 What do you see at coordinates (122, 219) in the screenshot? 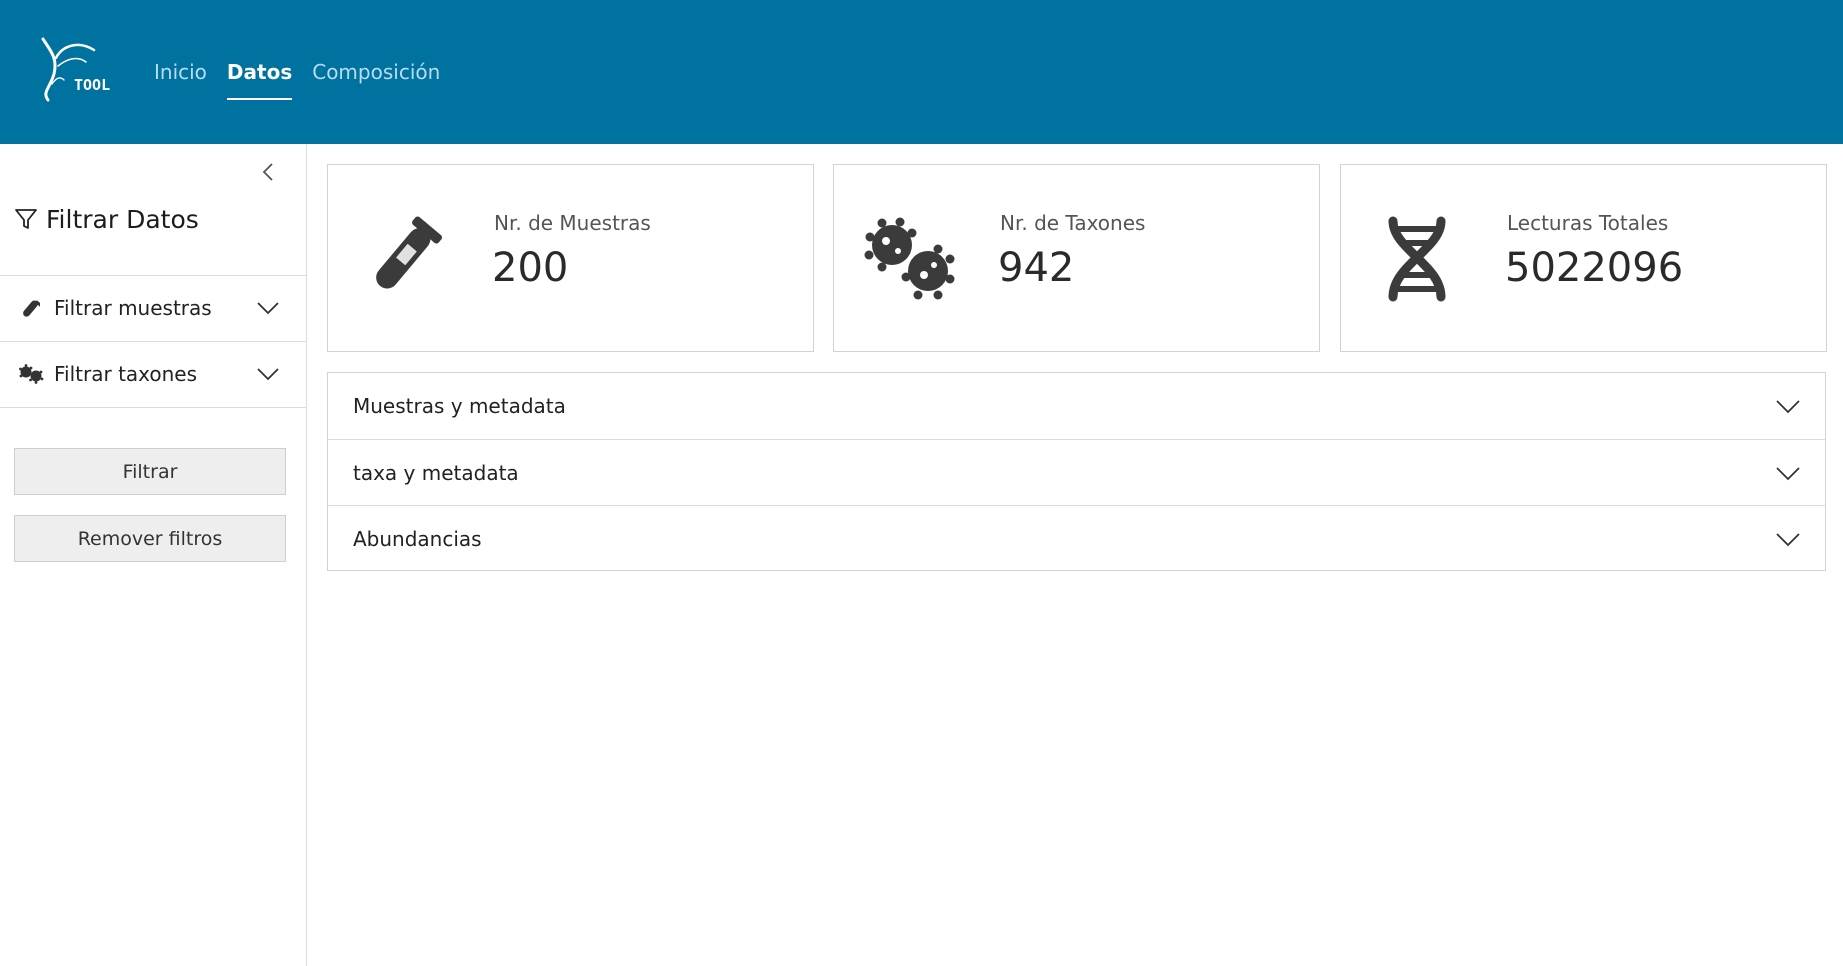
I see `sidebar-title-text: Filtrar Datos` at bounding box center [122, 219].